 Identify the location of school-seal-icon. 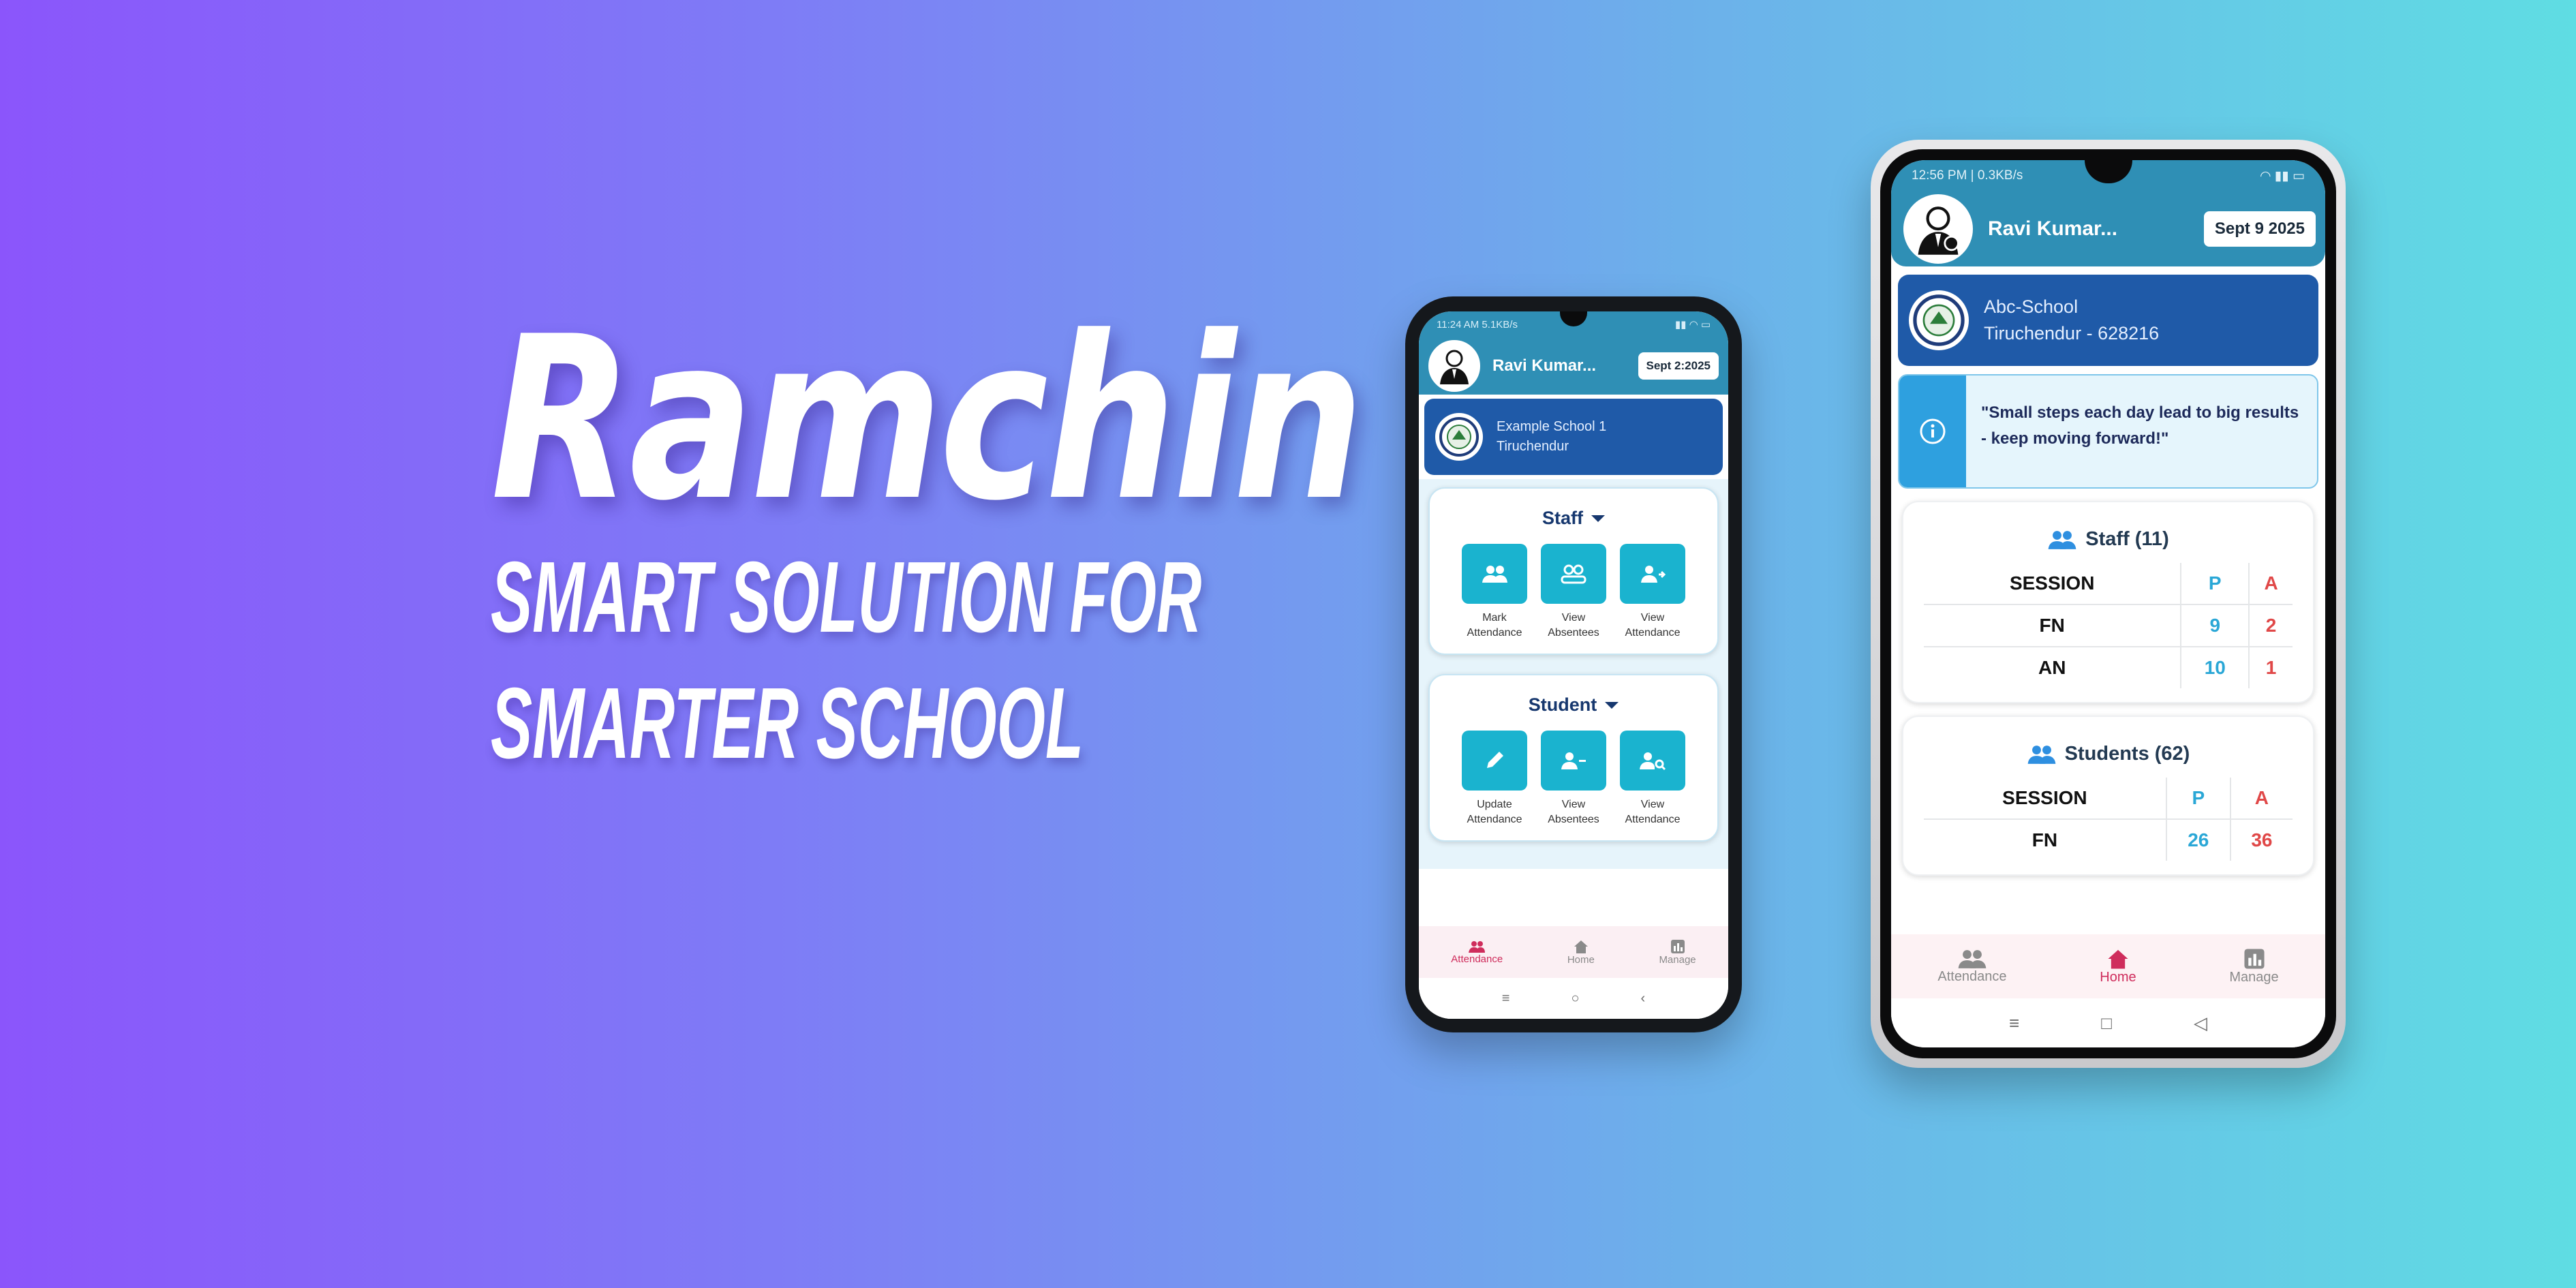
(1939, 320).